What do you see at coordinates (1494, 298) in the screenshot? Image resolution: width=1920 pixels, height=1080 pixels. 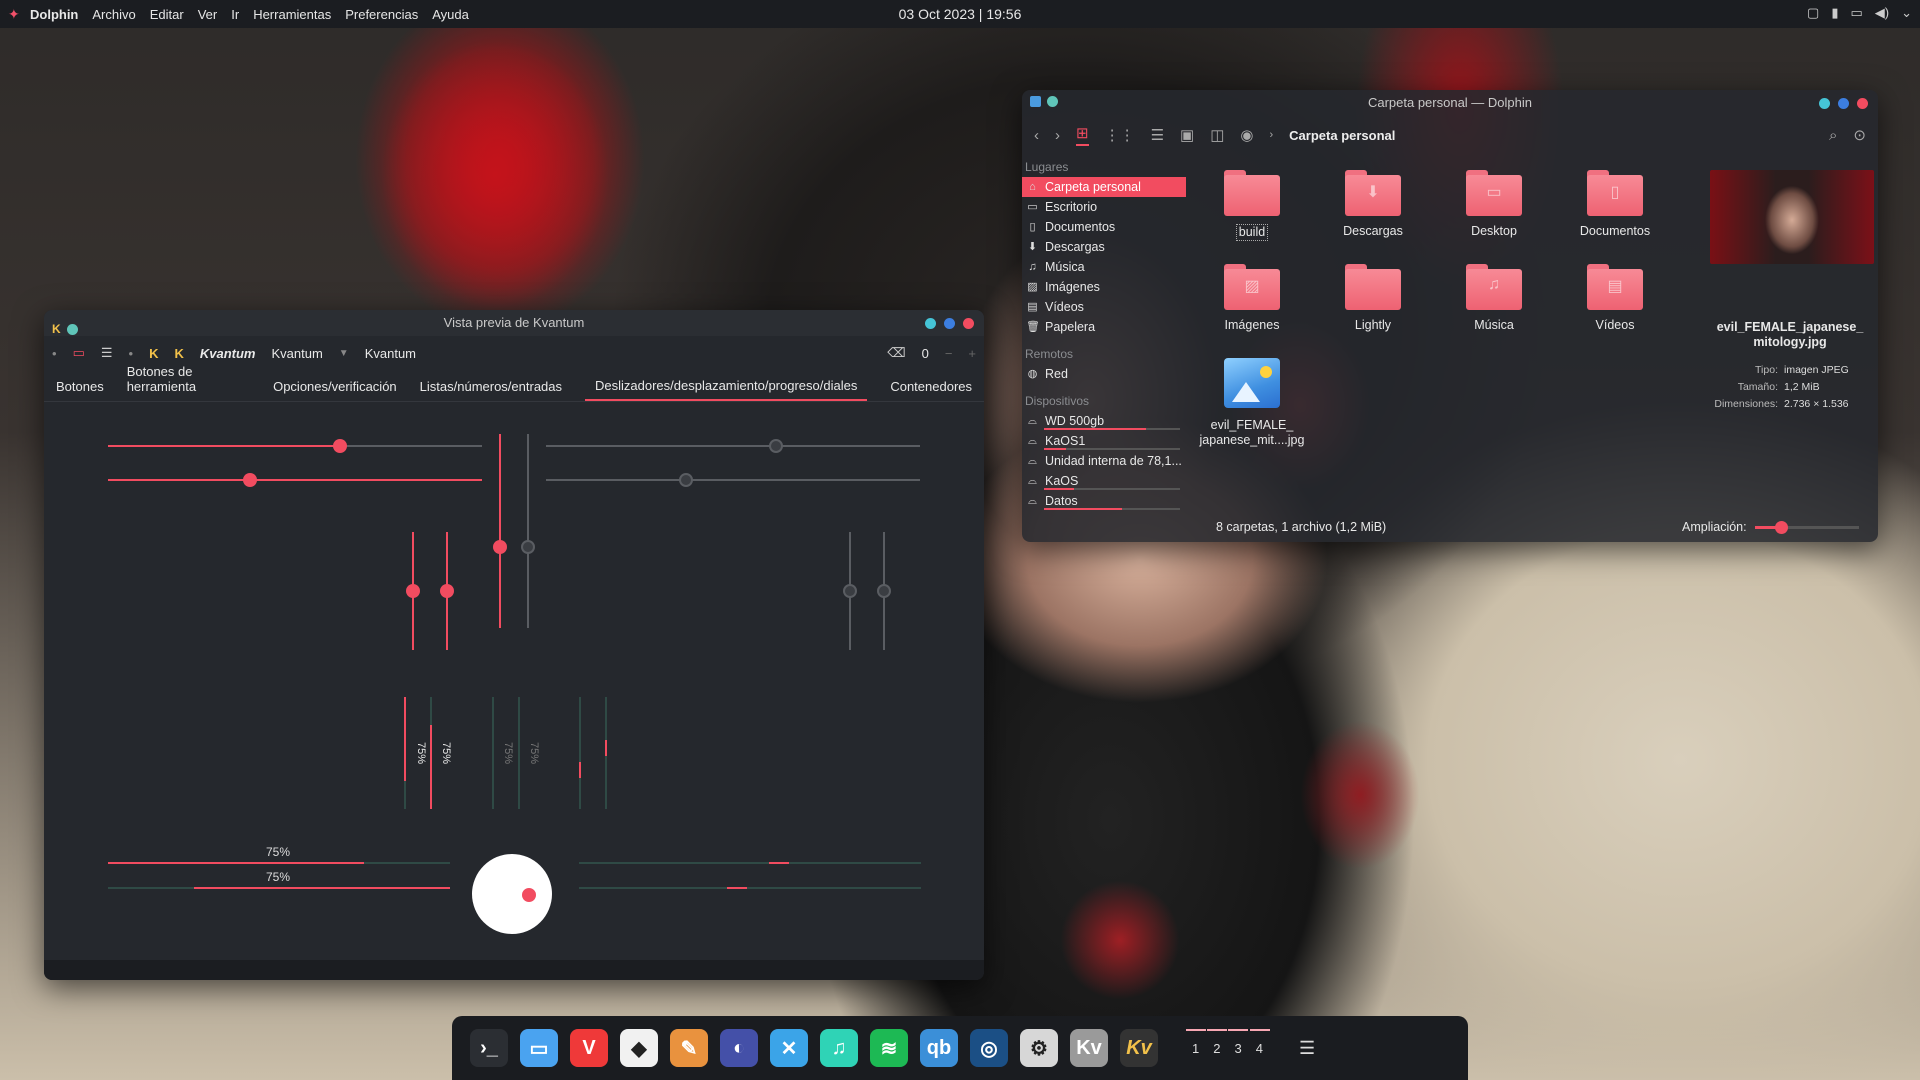 I see `file-item: ♫ Música` at bounding box center [1494, 298].